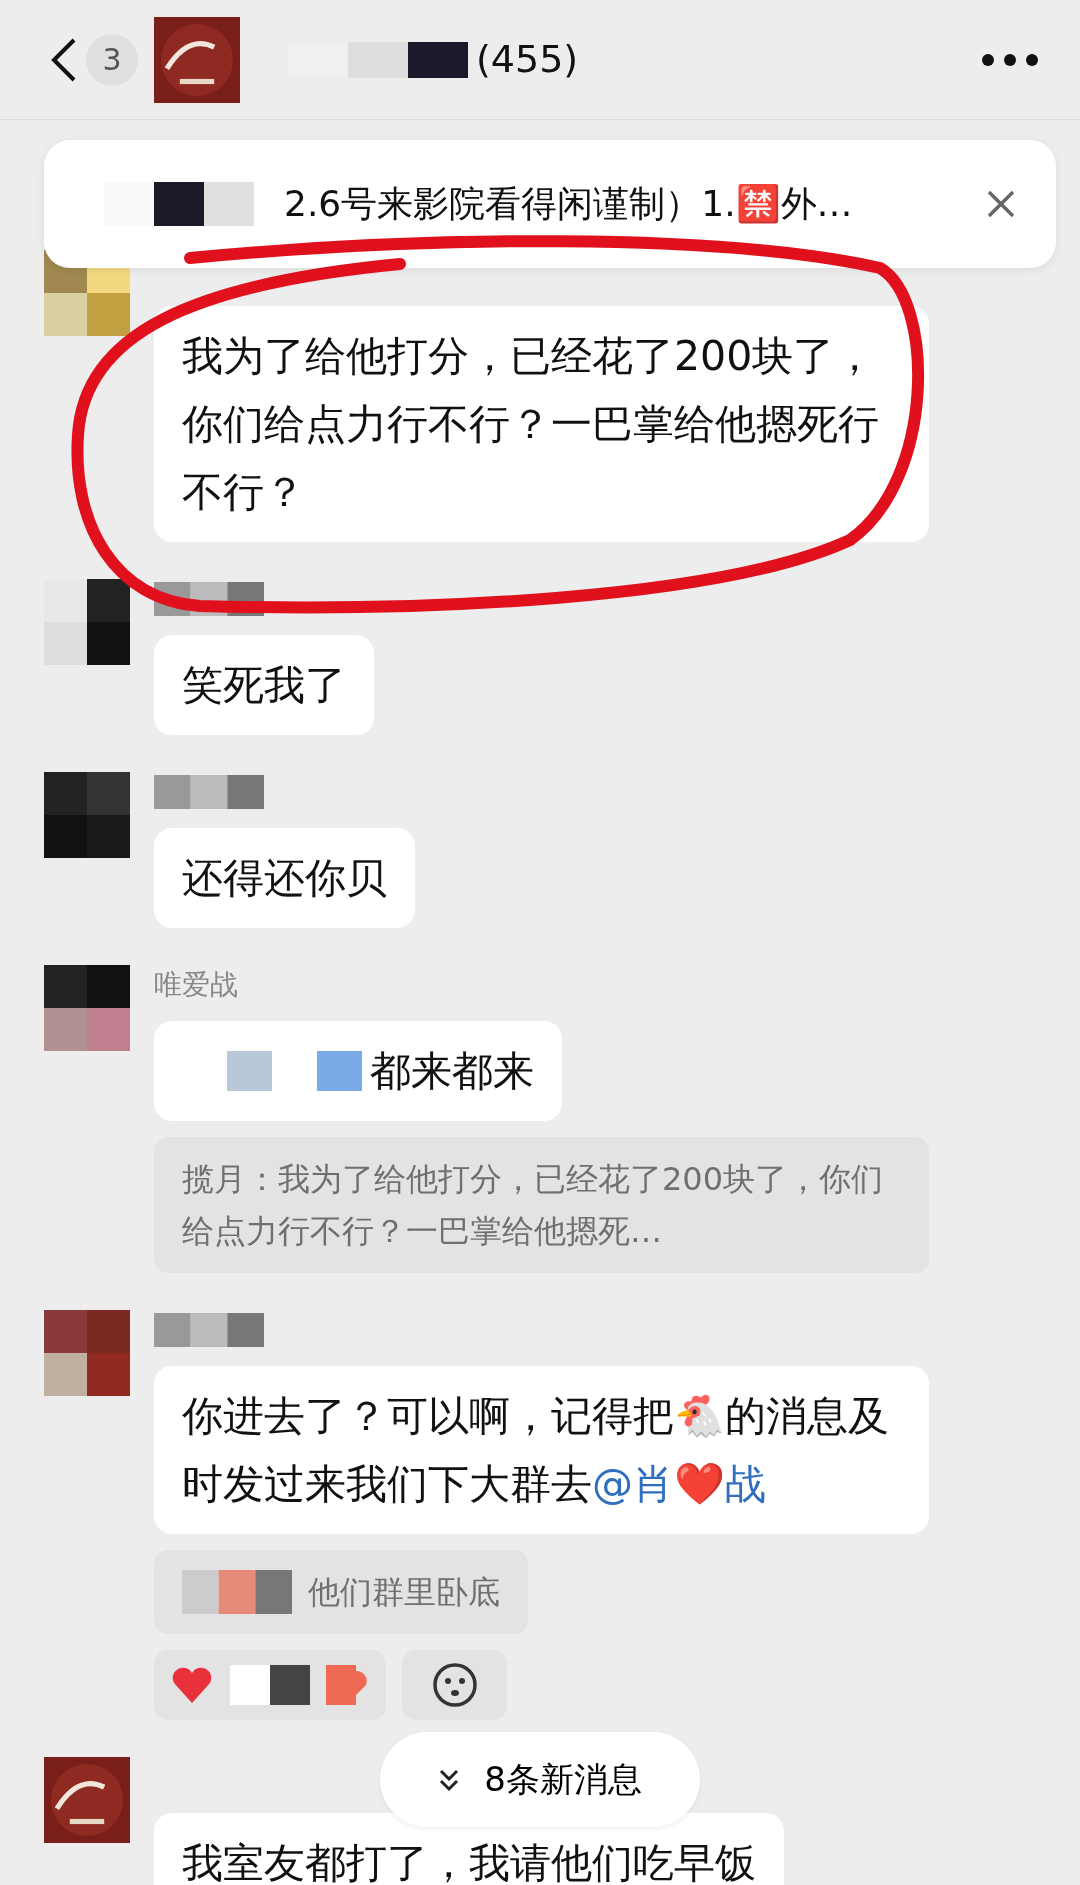 This screenshot has width=1080, height=1885. I want to click on add-reaction-button, so click(454, 1685).